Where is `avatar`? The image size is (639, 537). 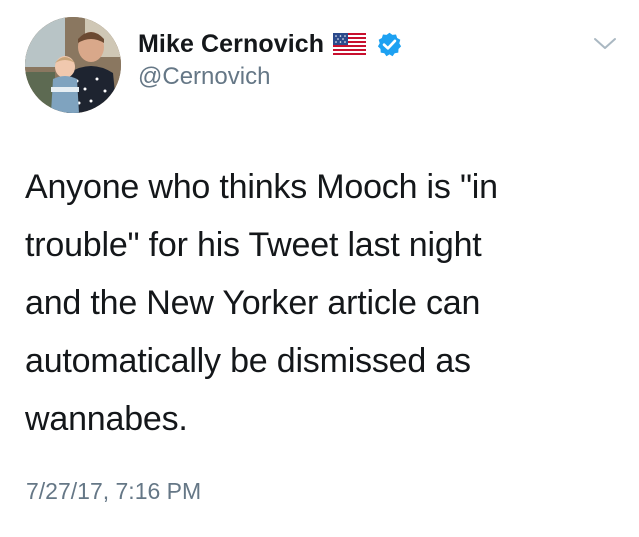 avatar is located at coordinates (73, 65).